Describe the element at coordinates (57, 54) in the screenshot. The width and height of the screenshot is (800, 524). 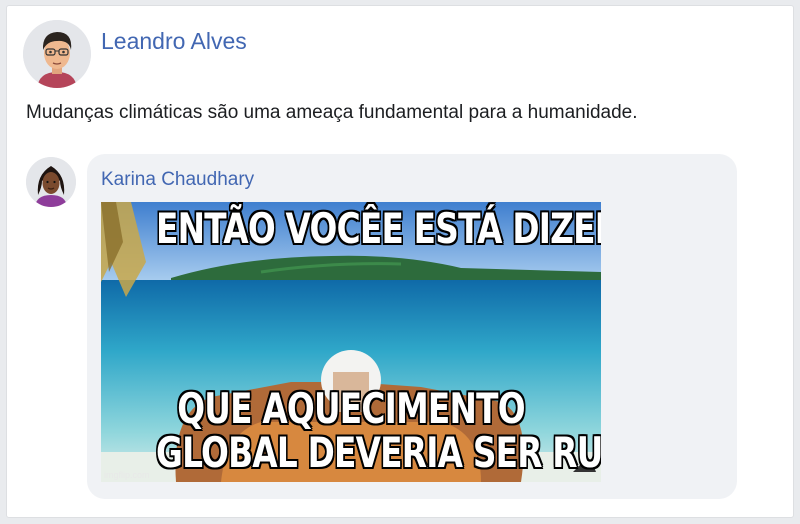
I see `author-avatar` at that location.